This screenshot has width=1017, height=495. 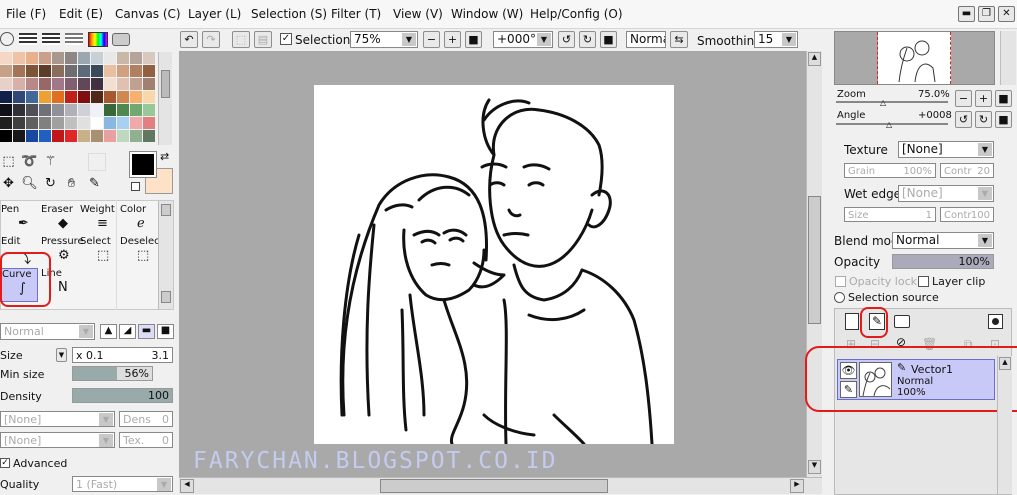 What do you see at coordinates (165, 331) in the screenshot?
I see `brush-shape-4: ■` at bounding box center [165, 331].